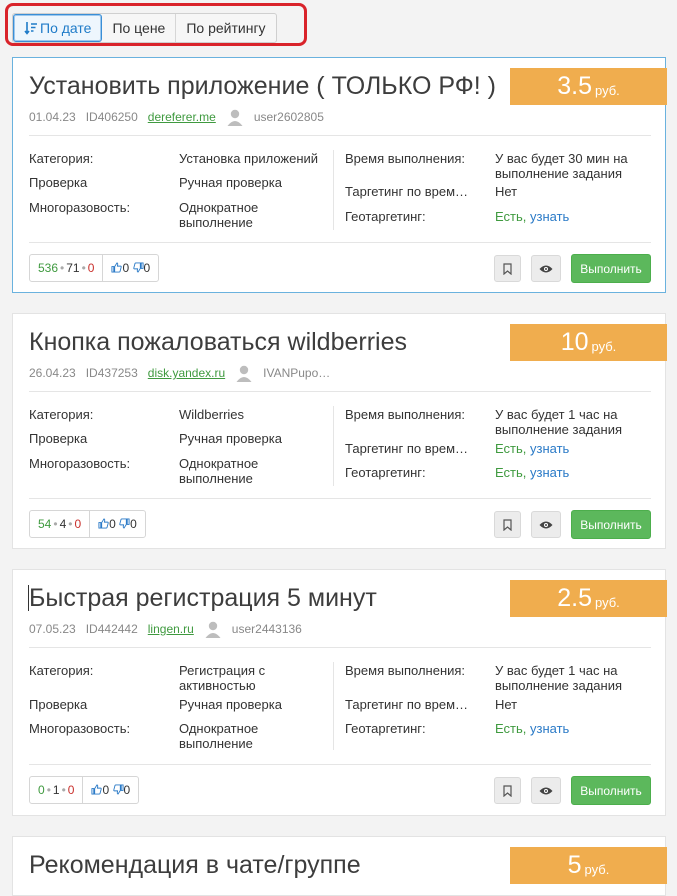 The height and width of the screenshot is (896, 677). What do you see at coordinates (63, 524) in the screenshot?
I see `stat-pending: 4` at bounding box center [63, 524].